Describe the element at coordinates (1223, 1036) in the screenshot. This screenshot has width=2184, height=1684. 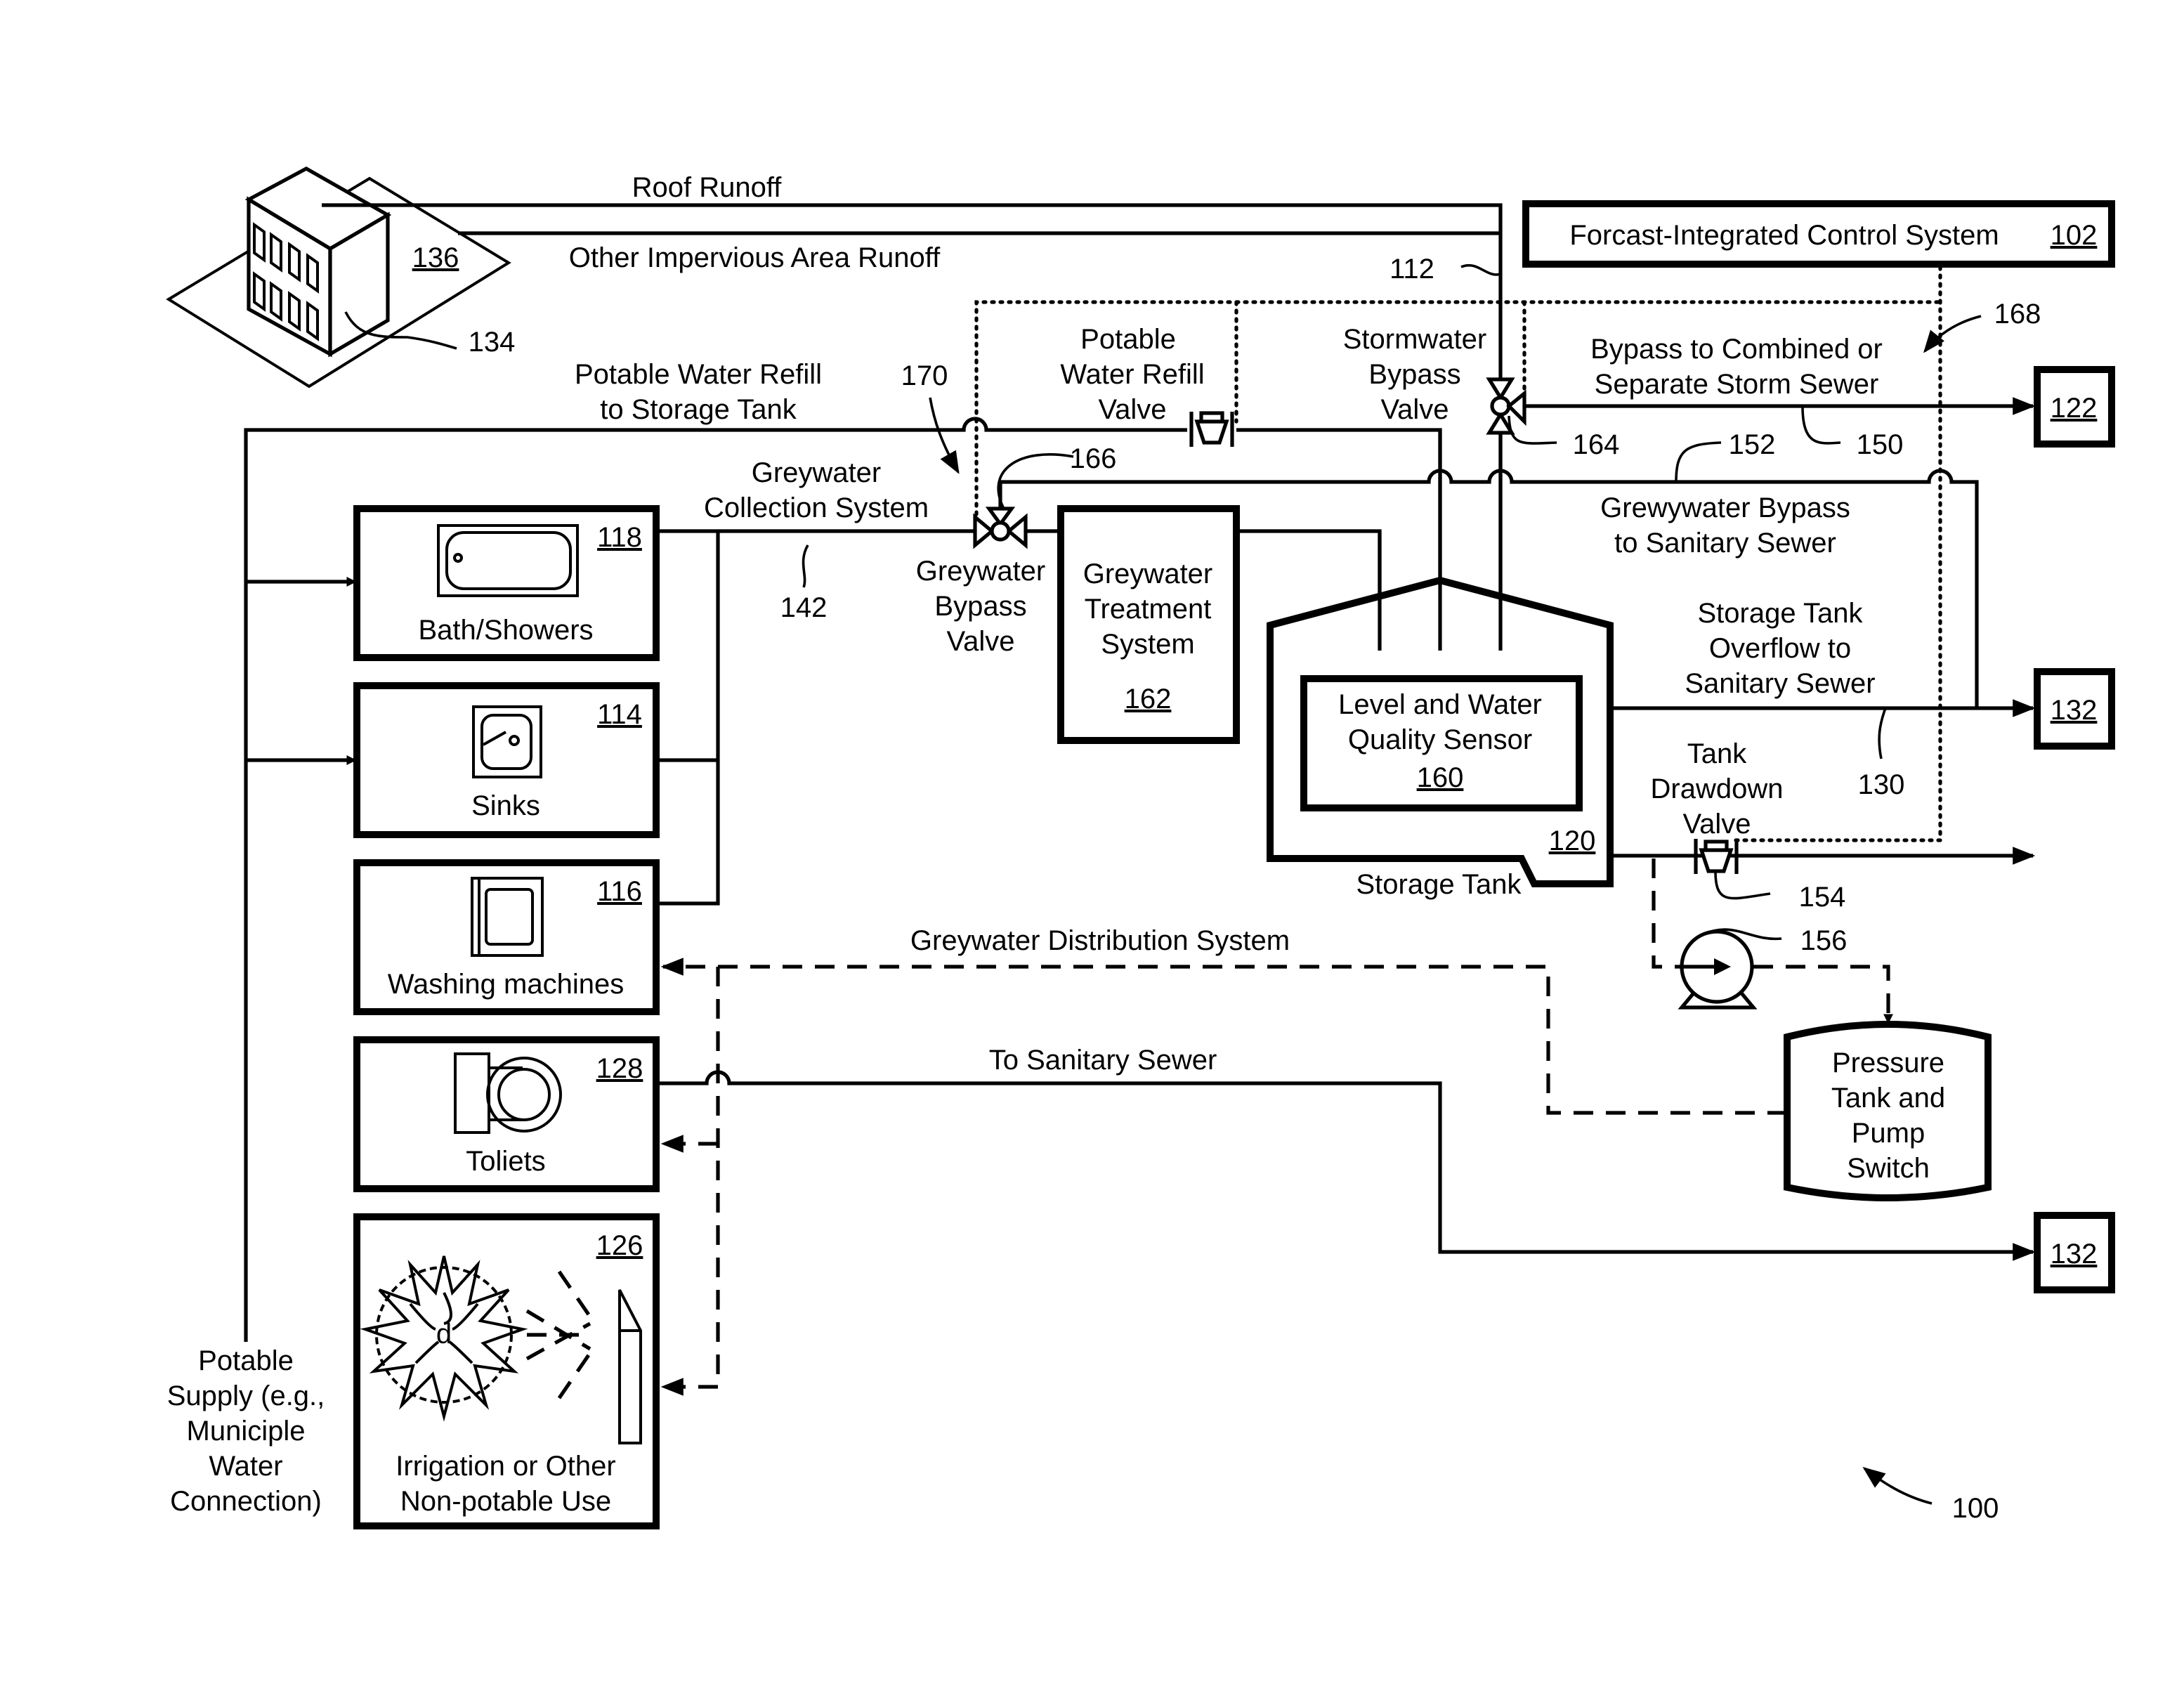
I see `greywater-distribution-main` at that location.